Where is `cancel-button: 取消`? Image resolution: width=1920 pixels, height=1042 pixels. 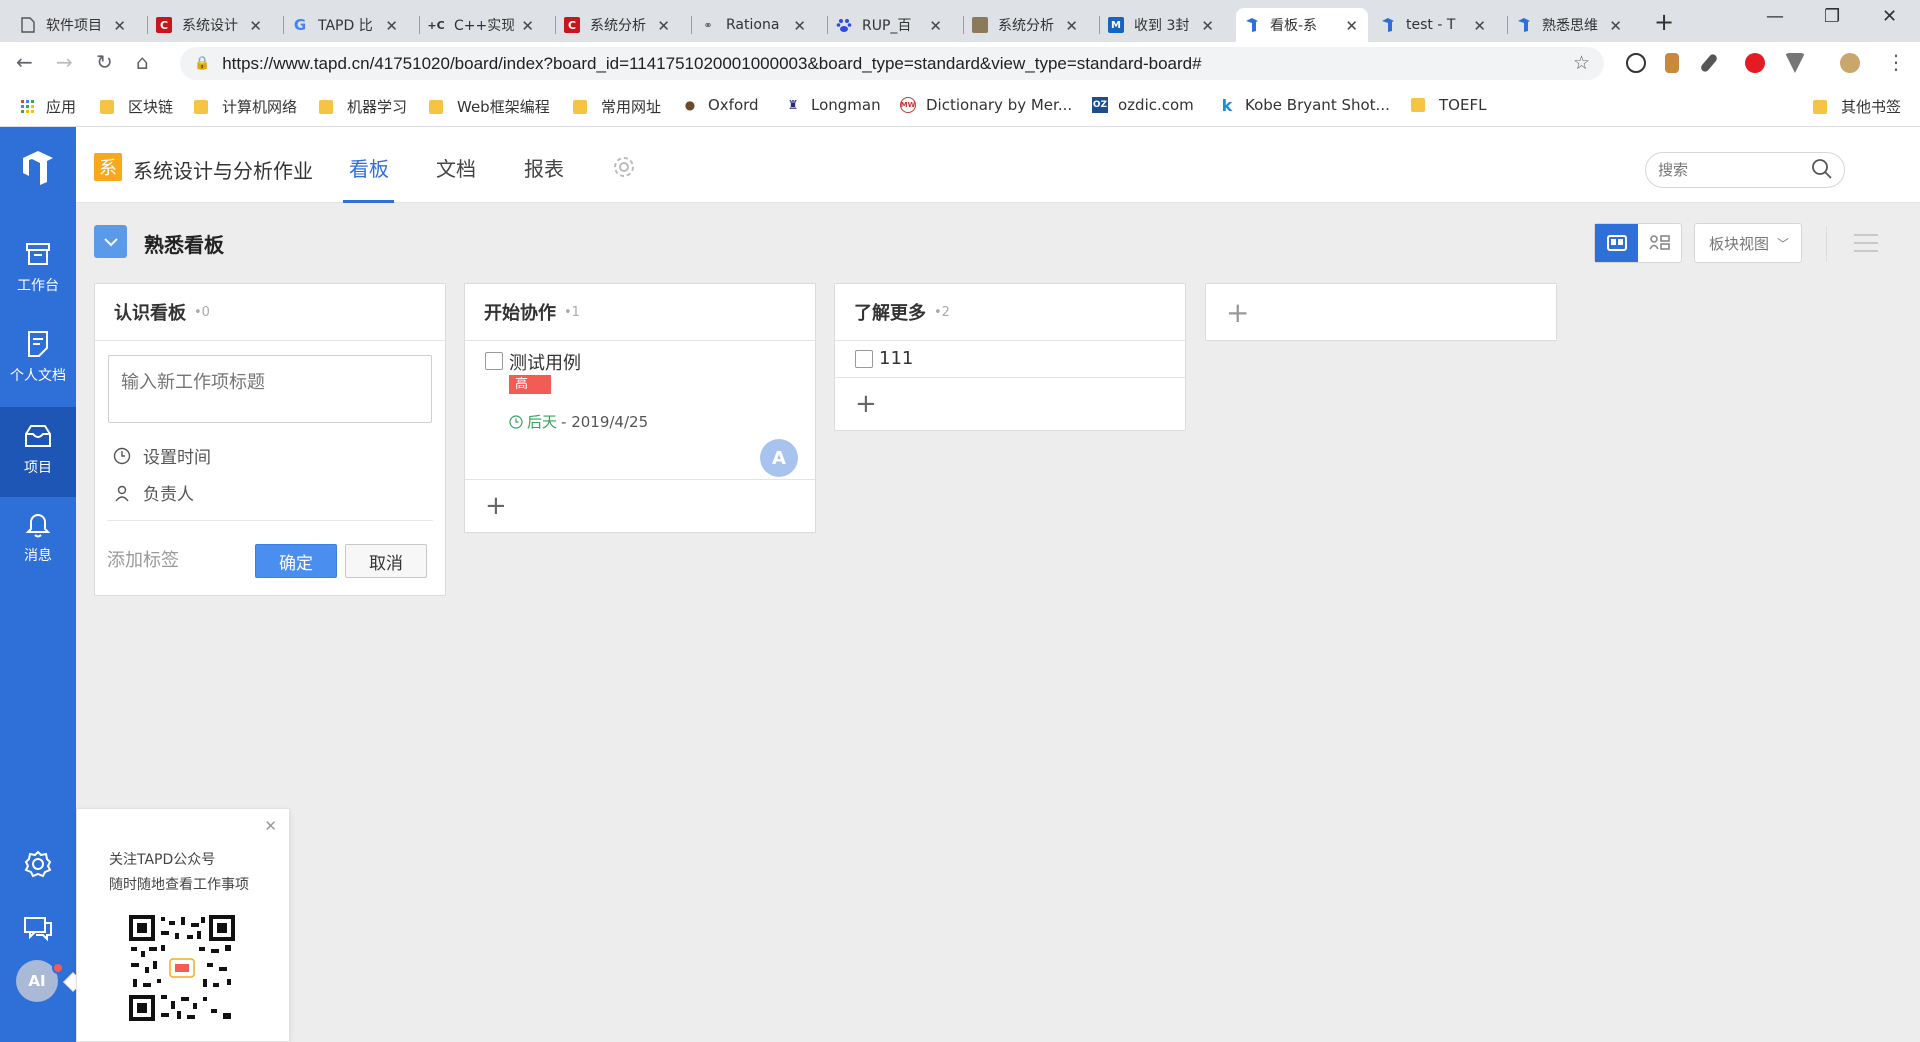
cancel-button: 取消 is located at coordinates (386, 561).